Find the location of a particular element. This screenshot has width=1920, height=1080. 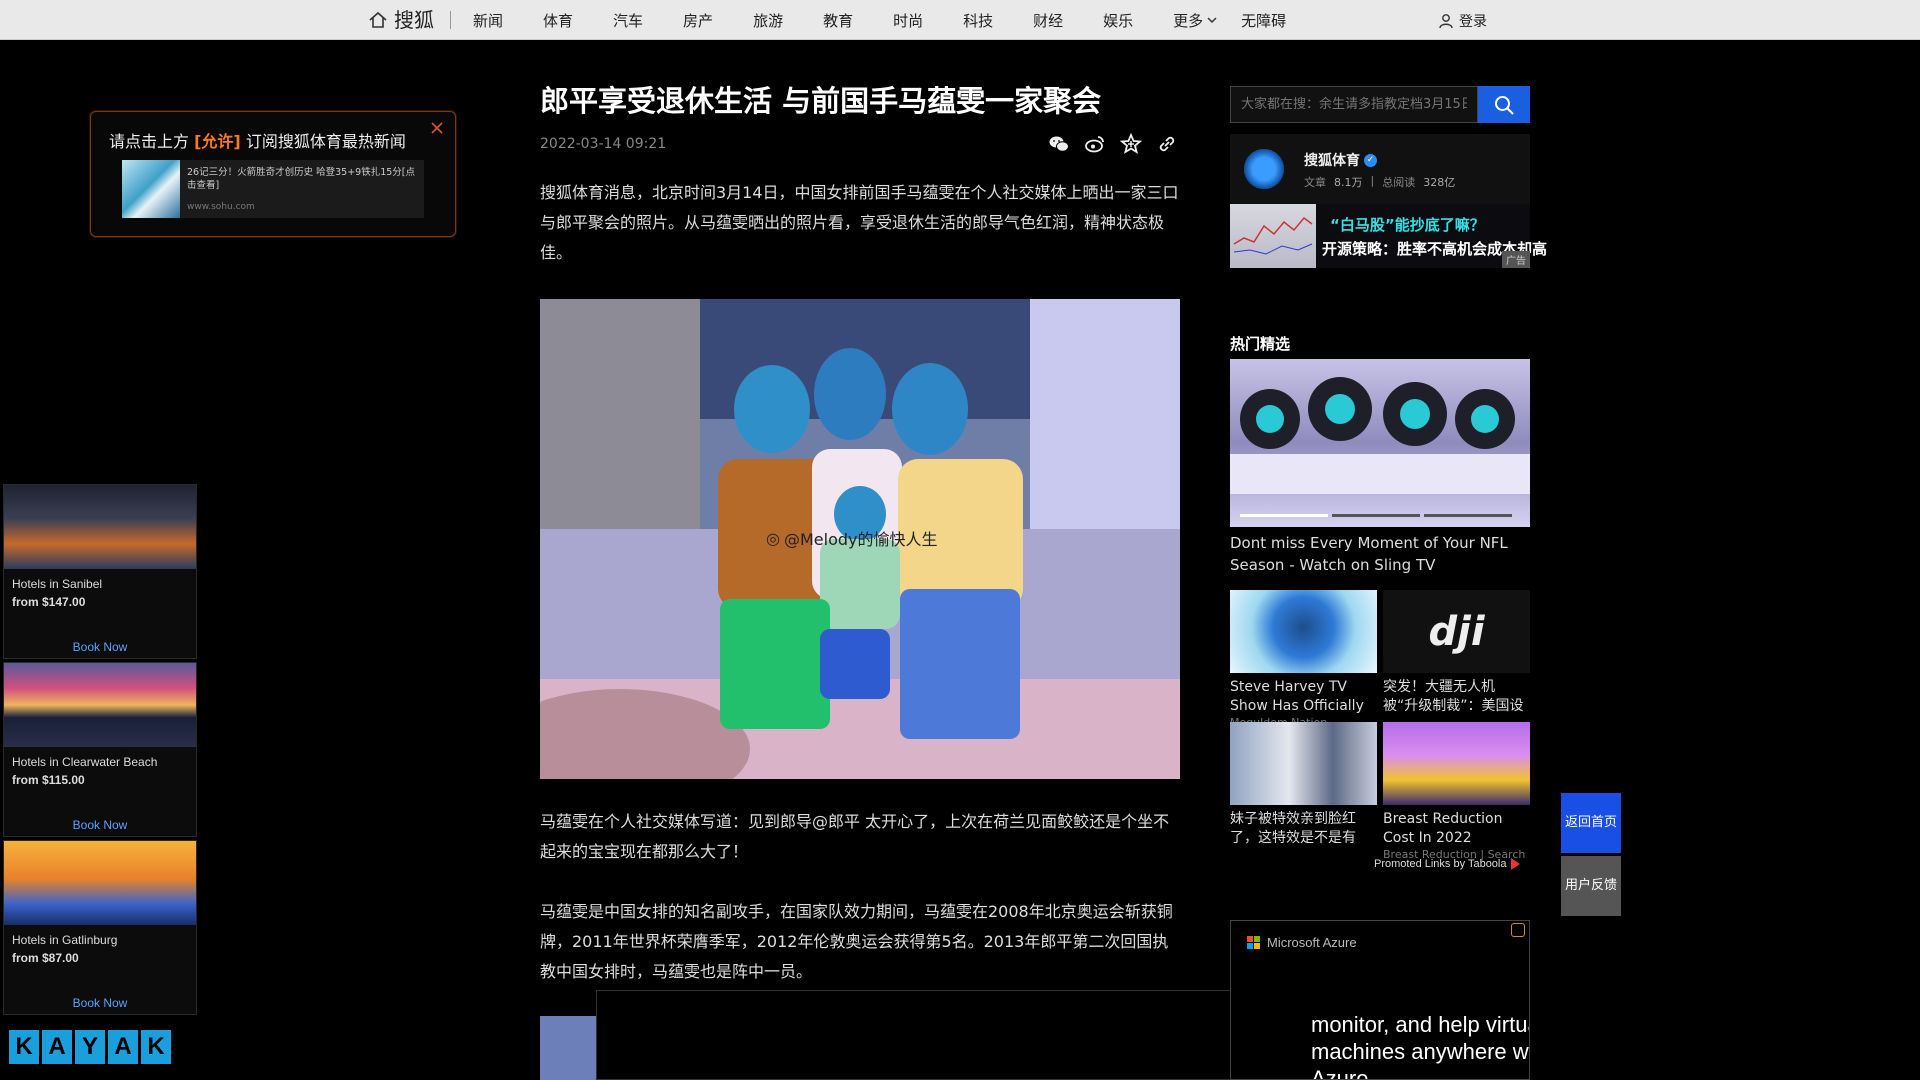

kayak-logo: K A Y A K is located at coordinates (90, 1047).